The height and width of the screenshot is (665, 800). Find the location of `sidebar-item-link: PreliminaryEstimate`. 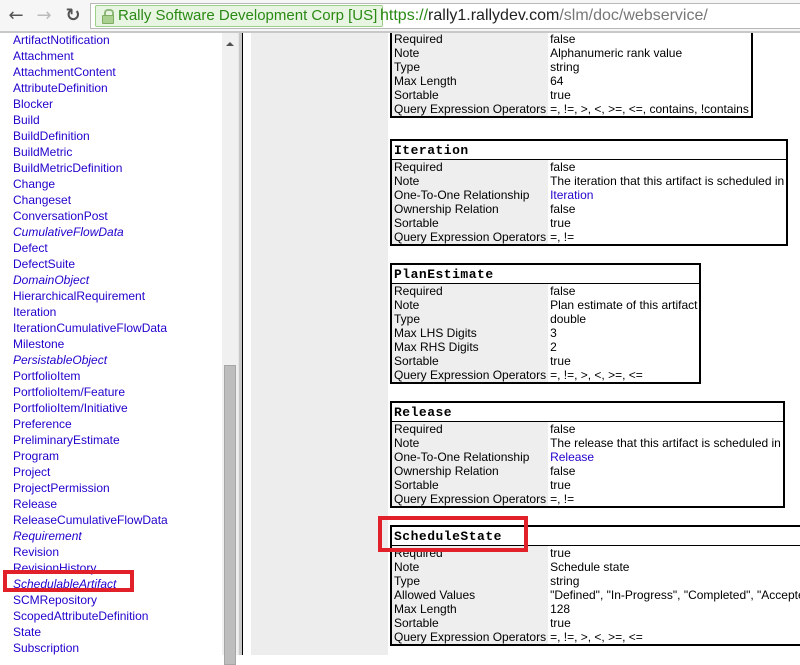

sidebar-item-link: PreliminaryEstimate is located at coordinates (66, 440).